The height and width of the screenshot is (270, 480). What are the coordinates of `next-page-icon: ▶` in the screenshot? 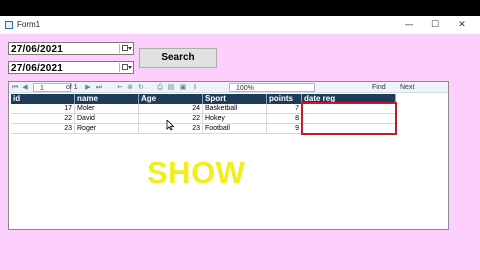 It's located at (88, 87).